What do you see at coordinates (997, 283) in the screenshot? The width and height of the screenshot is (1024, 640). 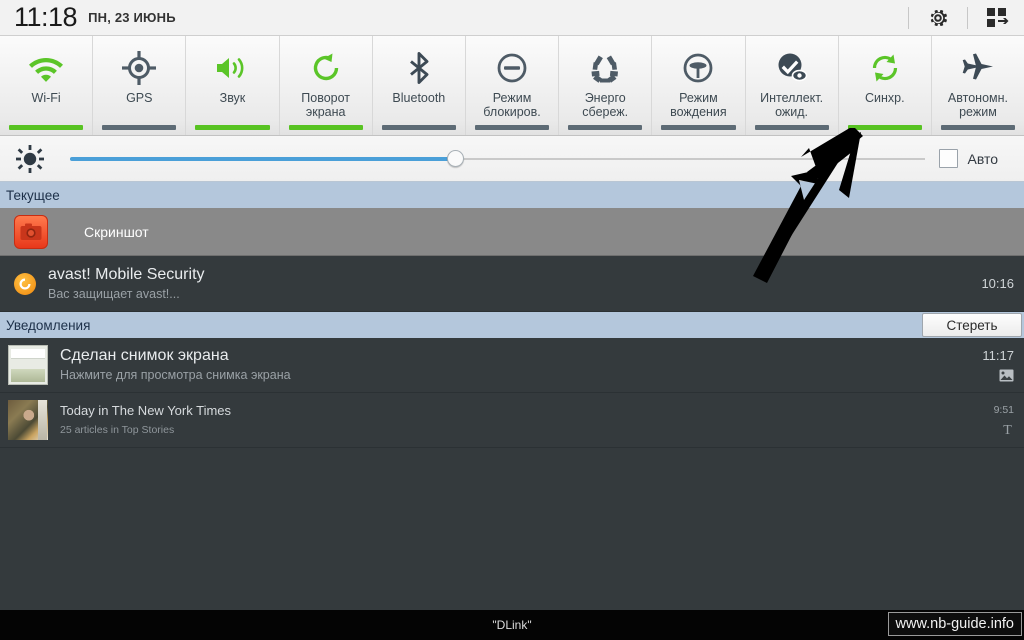 I see `notification-time: 10:16` at bounding box center [997, 283].